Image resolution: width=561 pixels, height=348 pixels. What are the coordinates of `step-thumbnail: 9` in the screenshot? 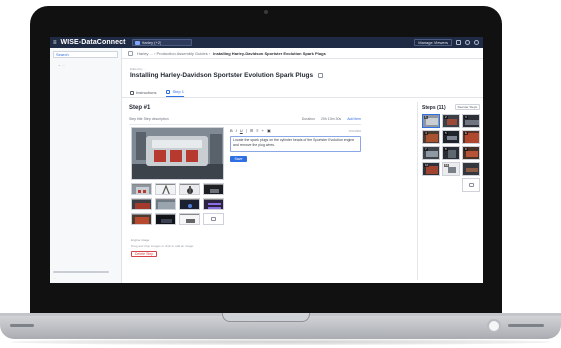 It's located at (471, 153).